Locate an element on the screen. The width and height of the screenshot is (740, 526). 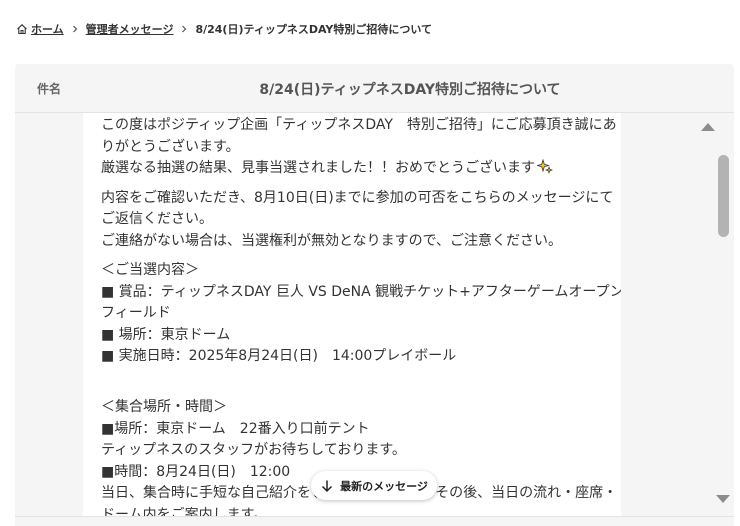
breadcrumb-current: 8/24(日)ティップネスDAY特別ご招待について is located at coordinates (314, 29).